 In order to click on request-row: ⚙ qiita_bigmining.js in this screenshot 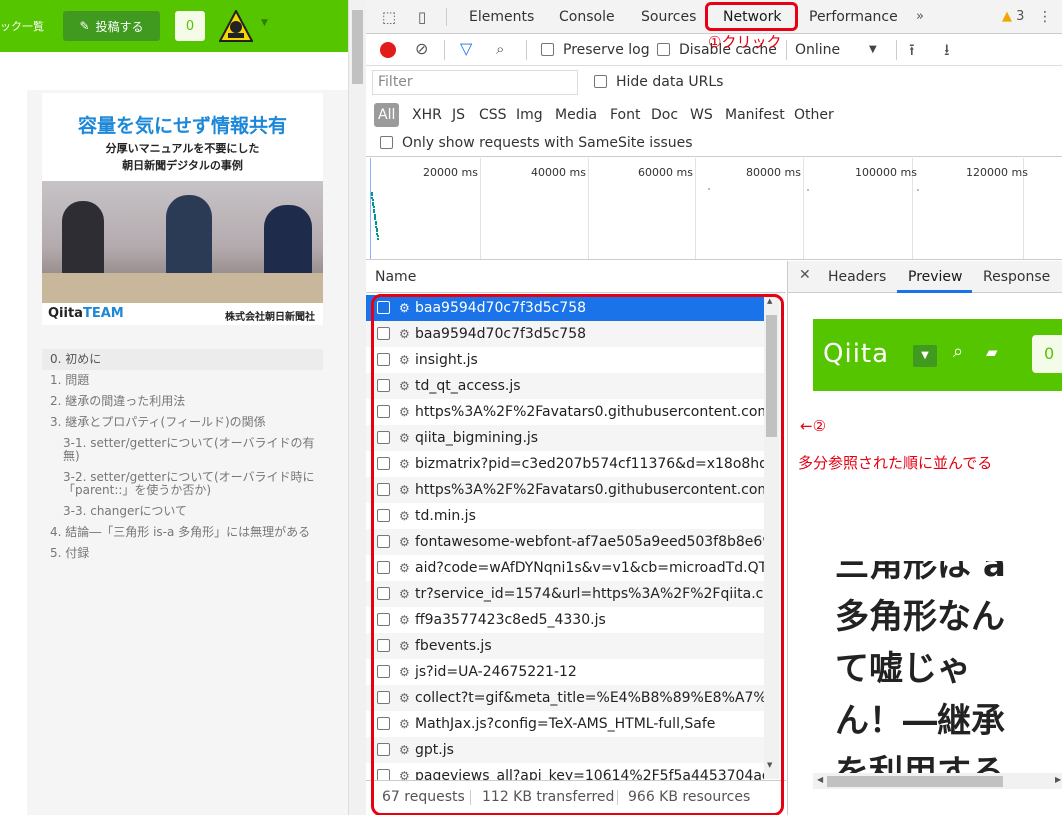, I will do `click(565, 438)`.